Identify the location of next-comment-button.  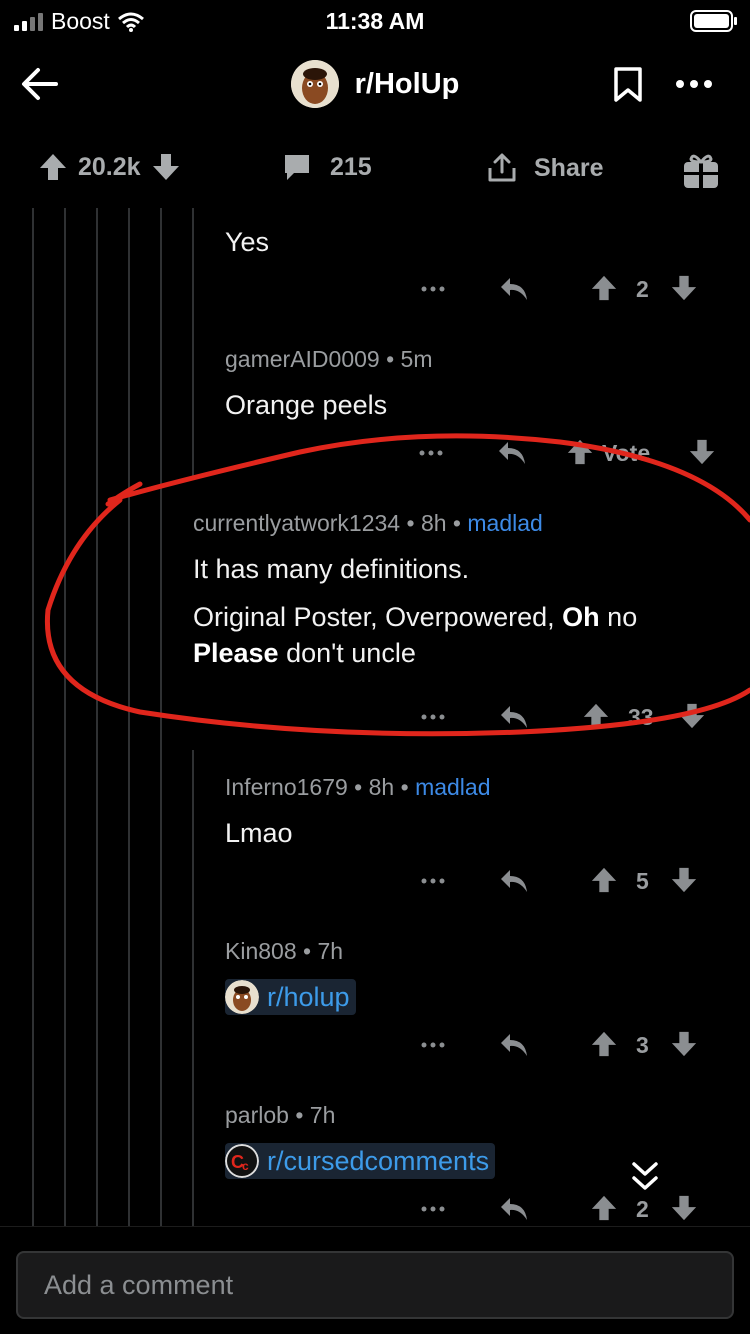
(645, 1179).